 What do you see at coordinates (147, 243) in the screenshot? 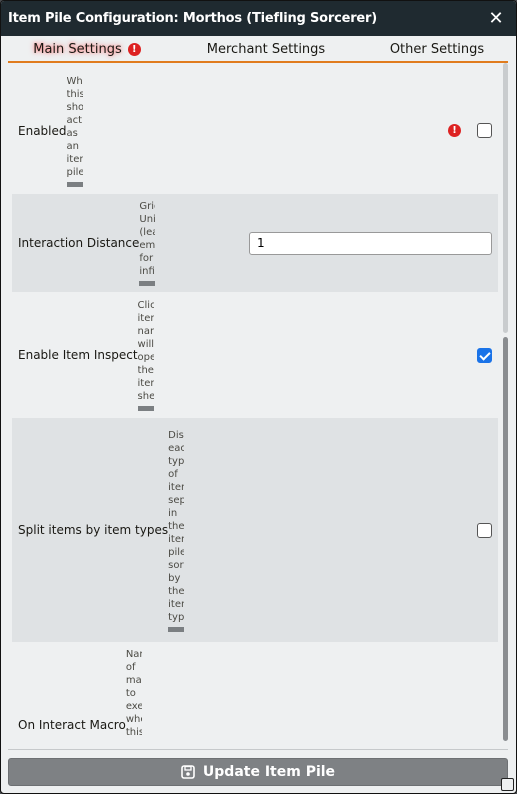
I see `setting-hint: Grid Units (leave empty for infinite)` at bounding box center [147, 243].